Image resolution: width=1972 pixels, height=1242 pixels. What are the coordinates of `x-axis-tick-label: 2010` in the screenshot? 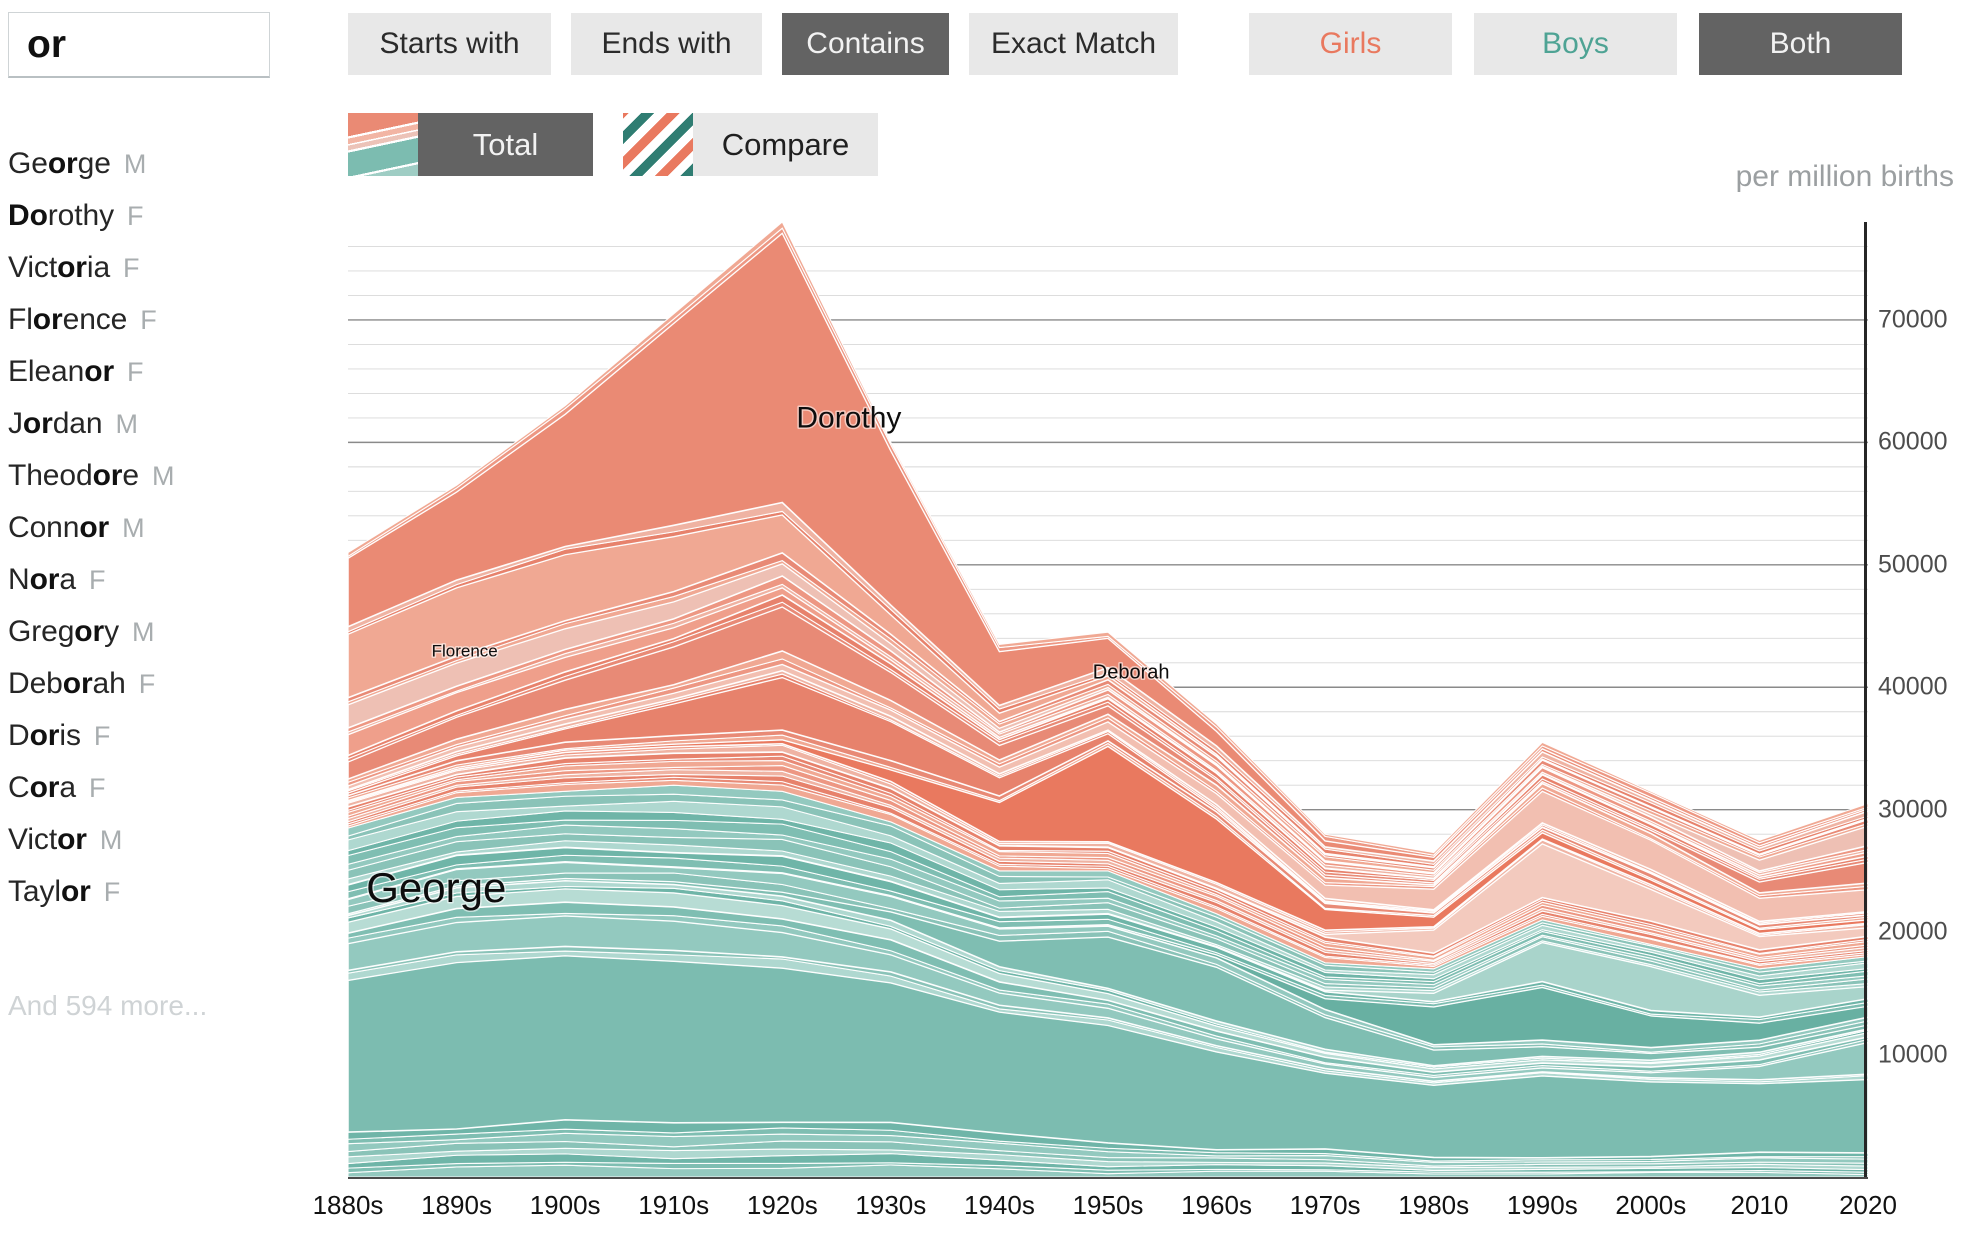 It's located at (1759, 1205).